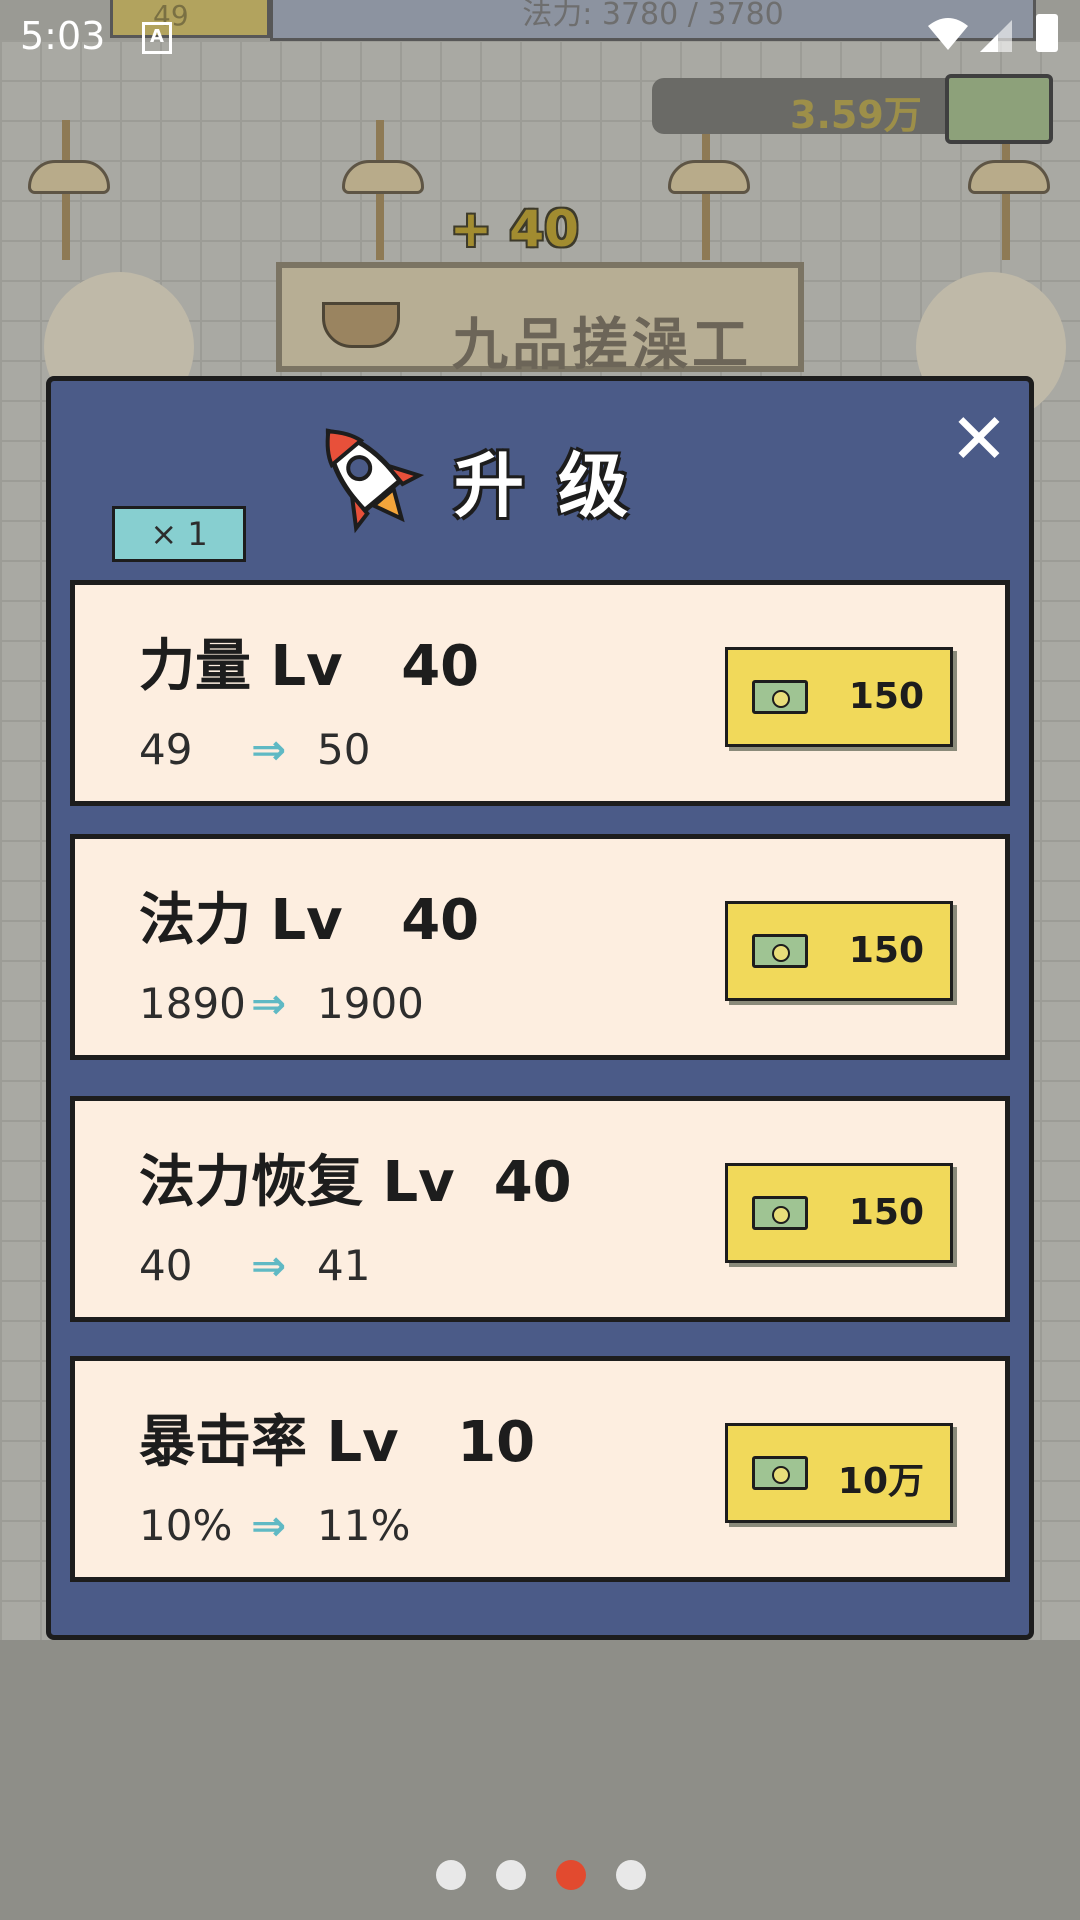 The height and width of the screenshot is (1920, 1080). I want to click on card-stat-change: 49 ⇒ 50, so click(254, 749).